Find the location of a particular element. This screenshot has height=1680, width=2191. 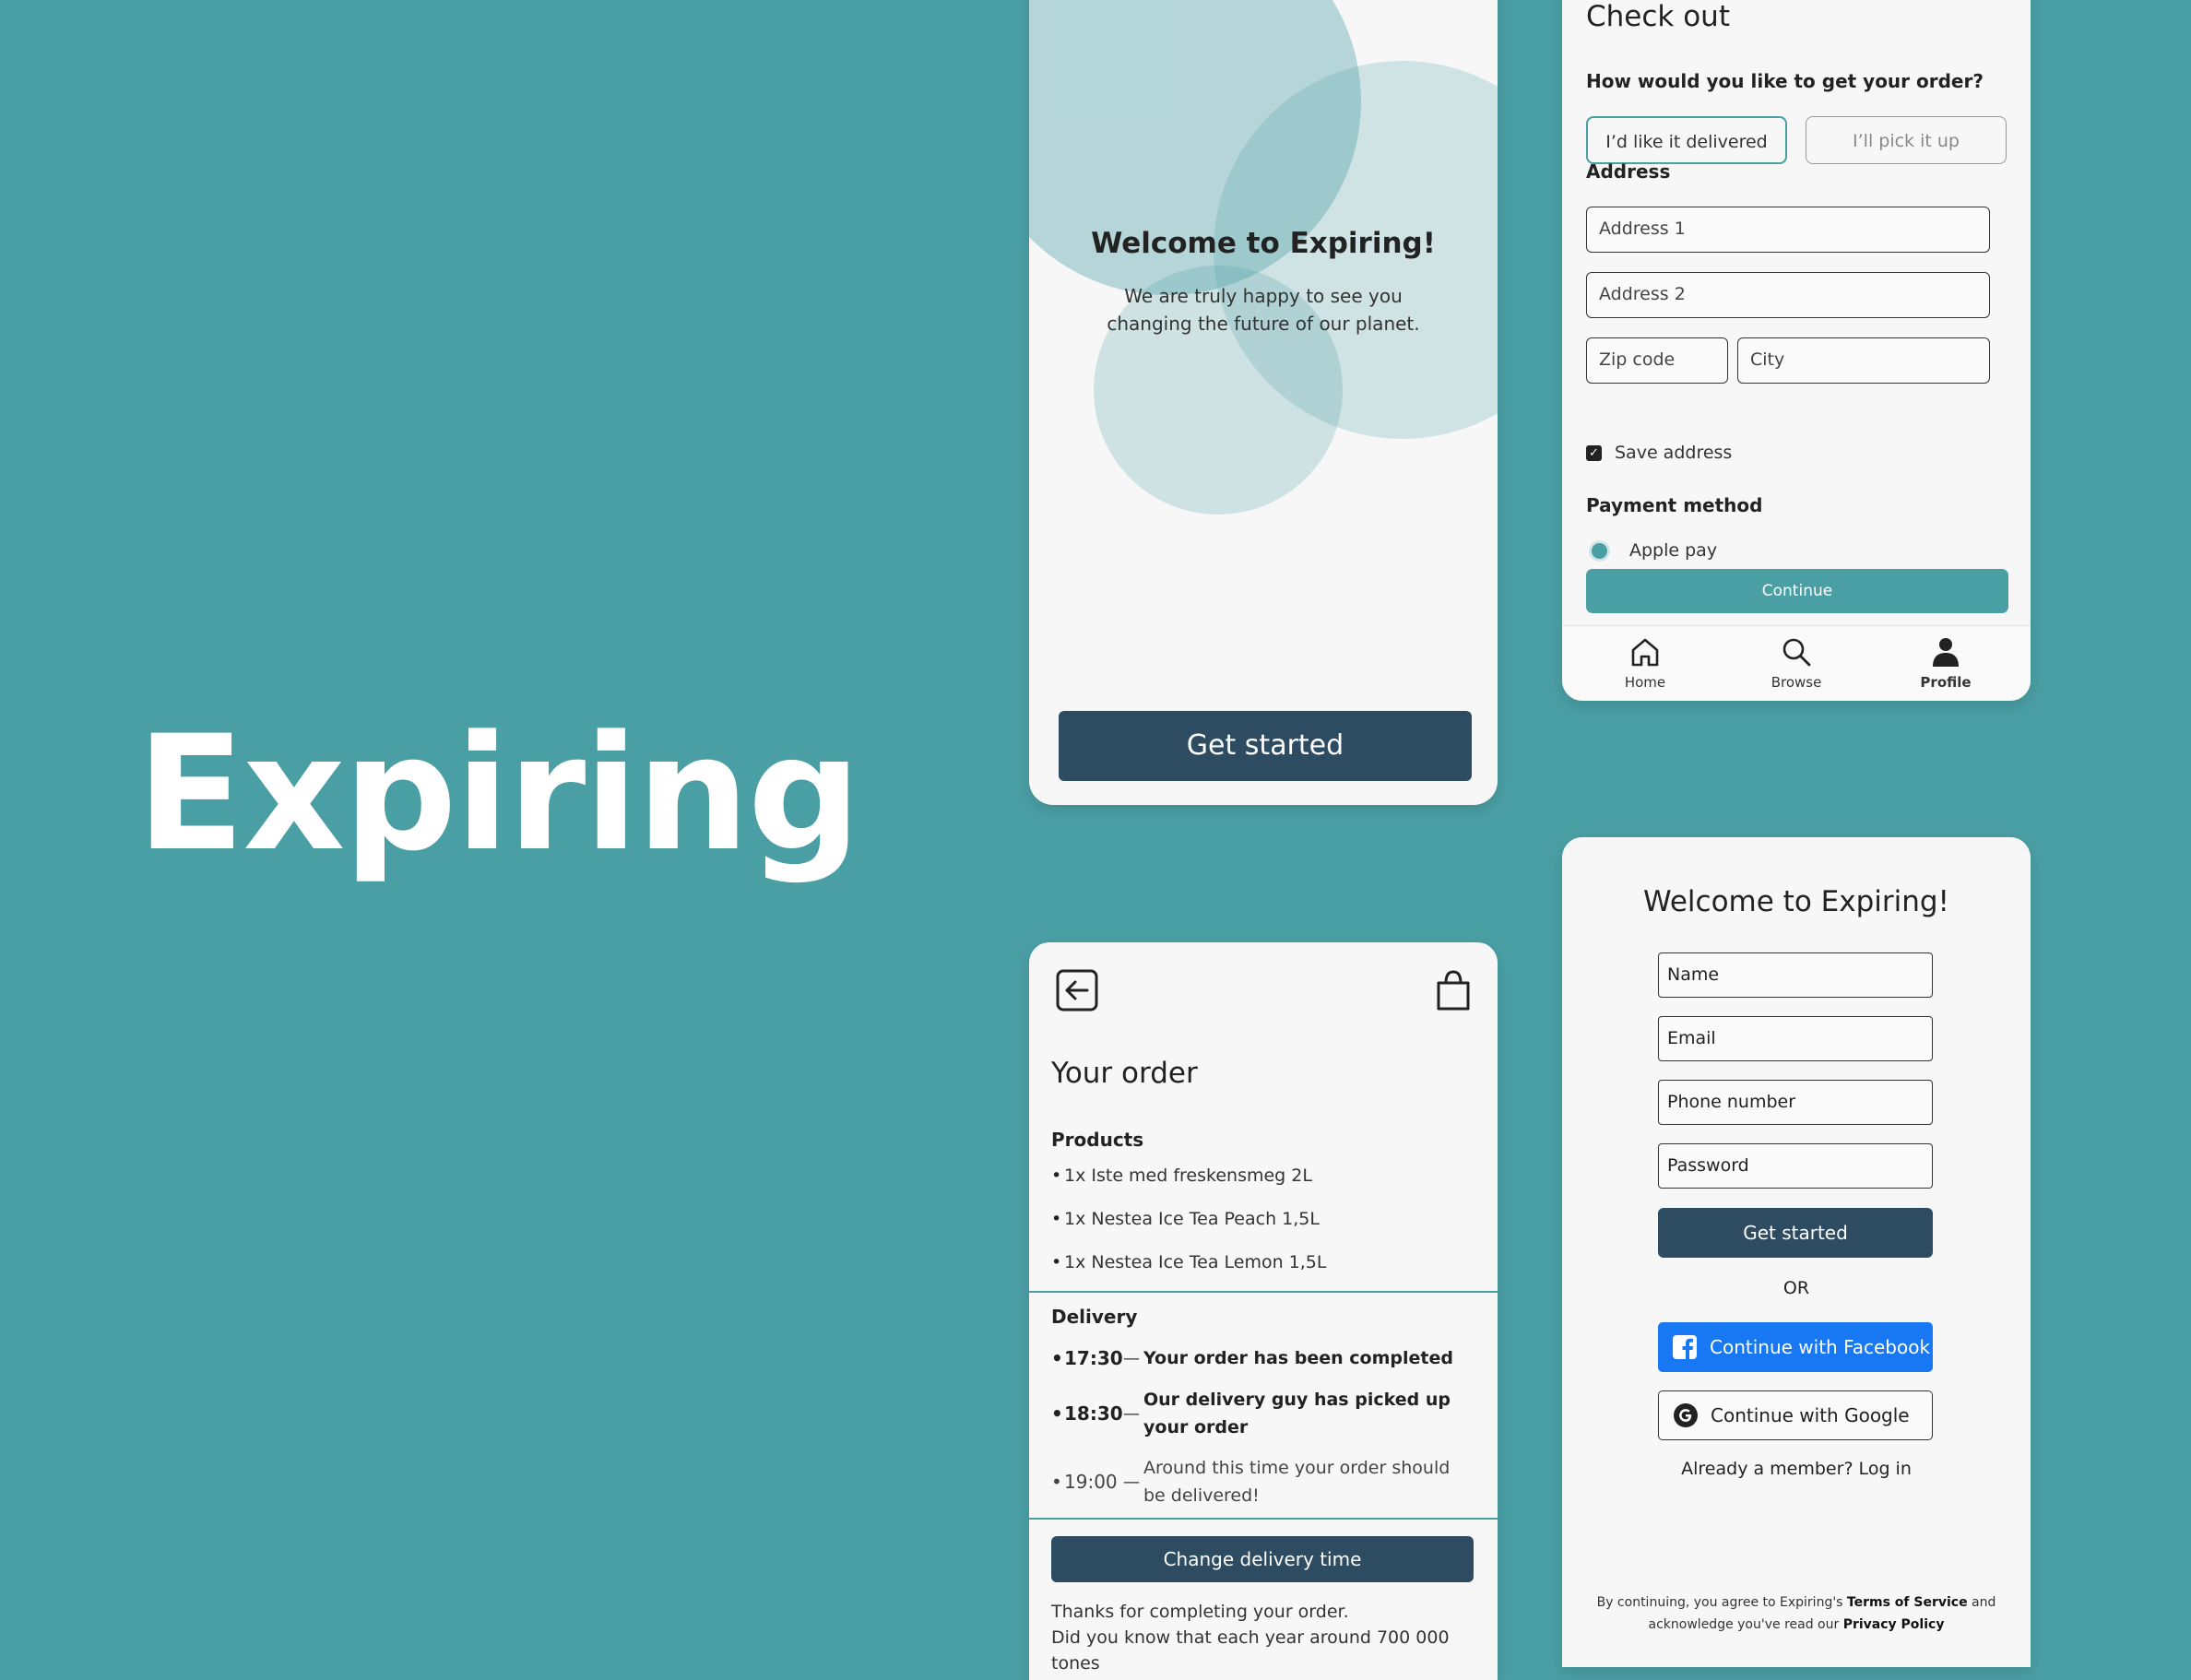

profile-icon is located at coordinates (1946, 652).